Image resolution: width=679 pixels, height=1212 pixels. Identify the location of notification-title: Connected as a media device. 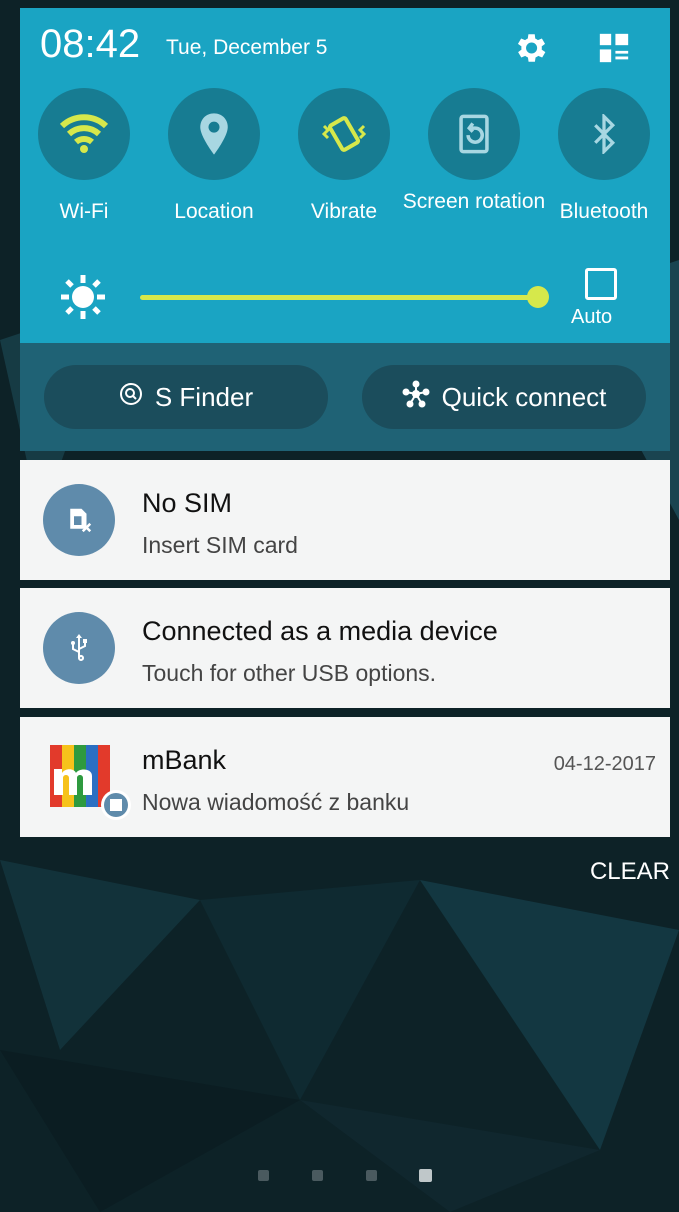
(320, 631).